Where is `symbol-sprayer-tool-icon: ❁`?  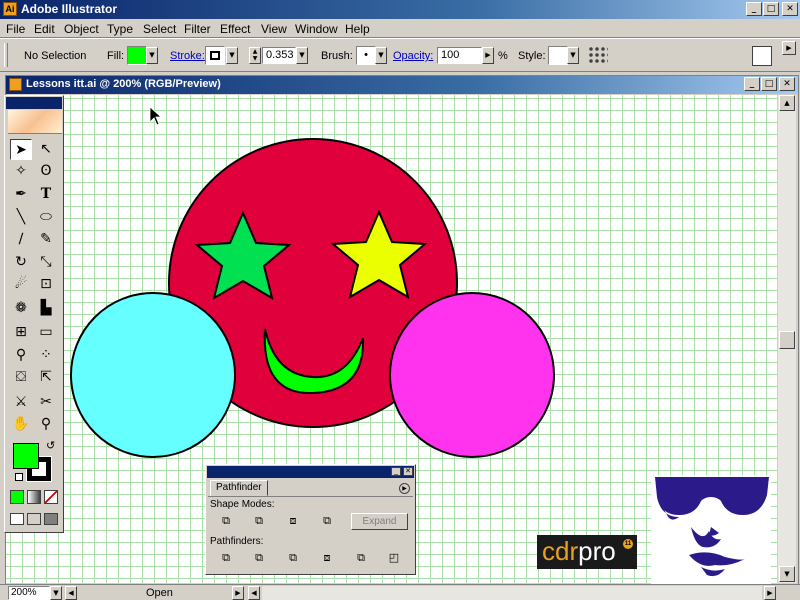
symbol-sprayer-tool-icon: ❁ is located at coordinates (21, 308).